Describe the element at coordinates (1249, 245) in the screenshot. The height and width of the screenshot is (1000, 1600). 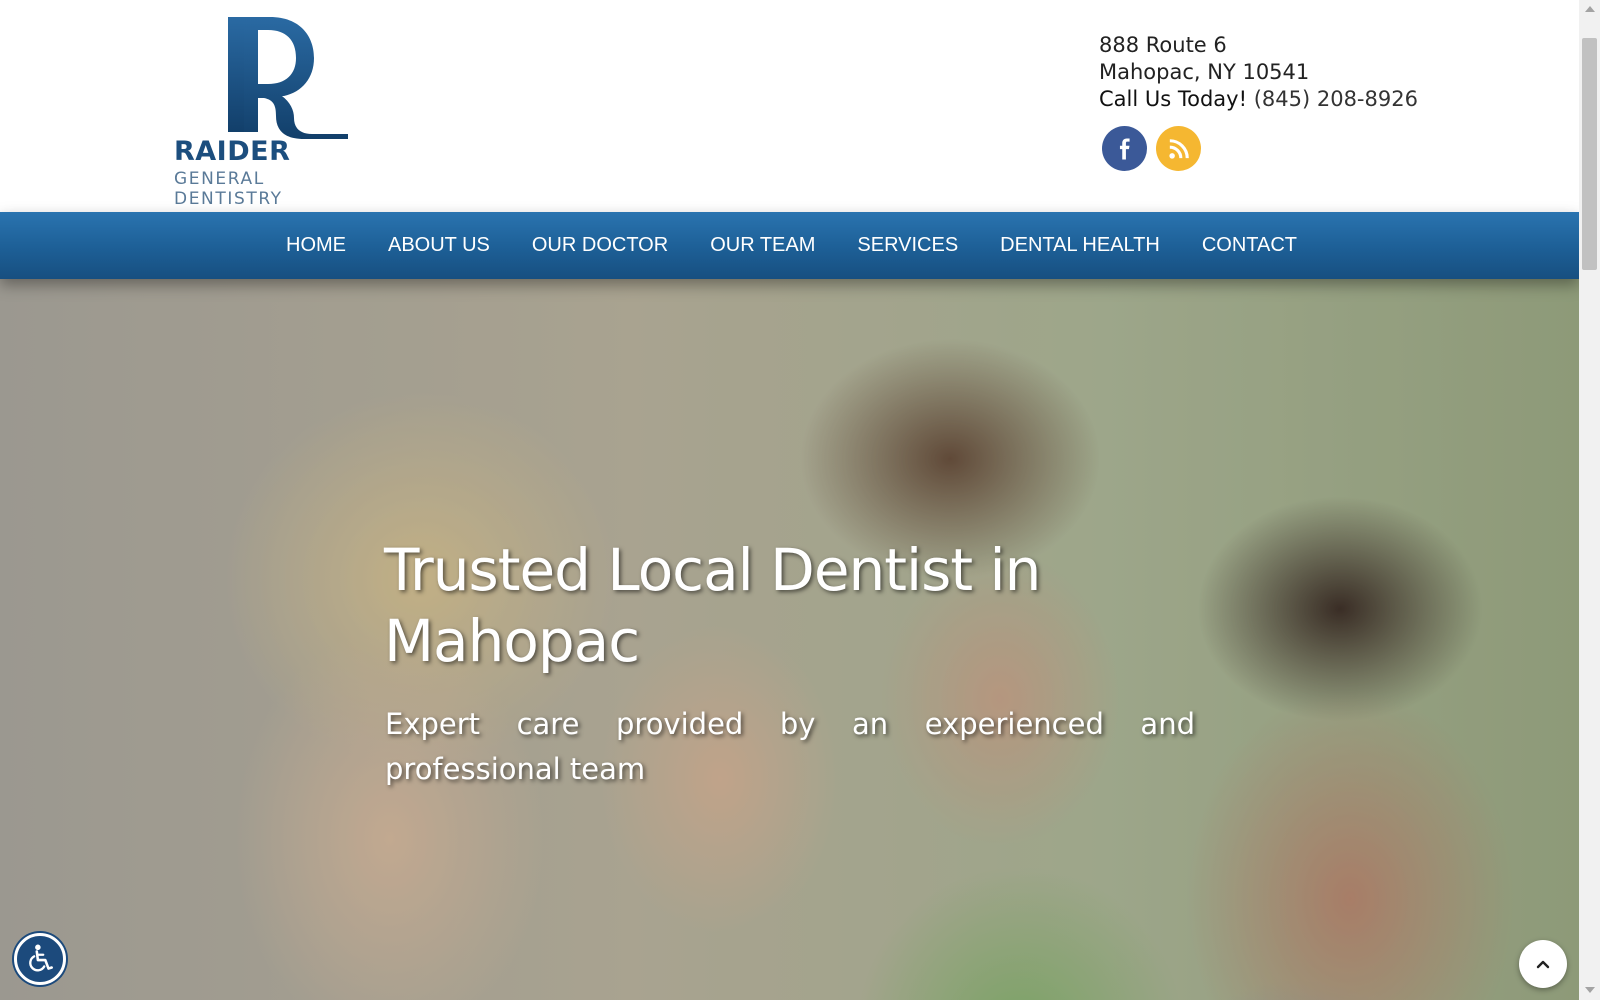
I see `nav-item-contact: CONTACT` at that location.